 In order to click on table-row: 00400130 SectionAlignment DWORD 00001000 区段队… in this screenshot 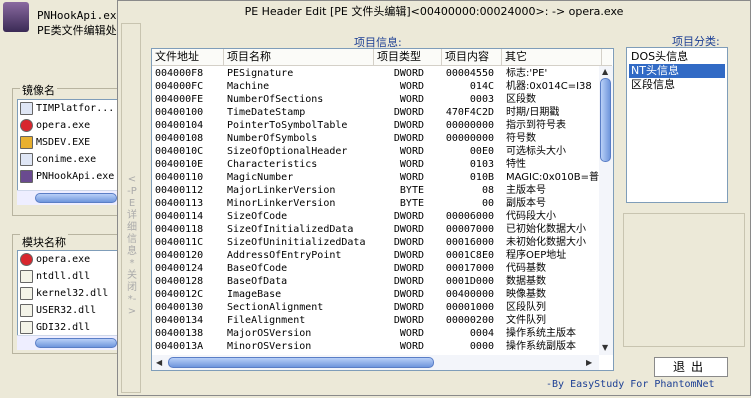, I will do `click(376, 307)`.